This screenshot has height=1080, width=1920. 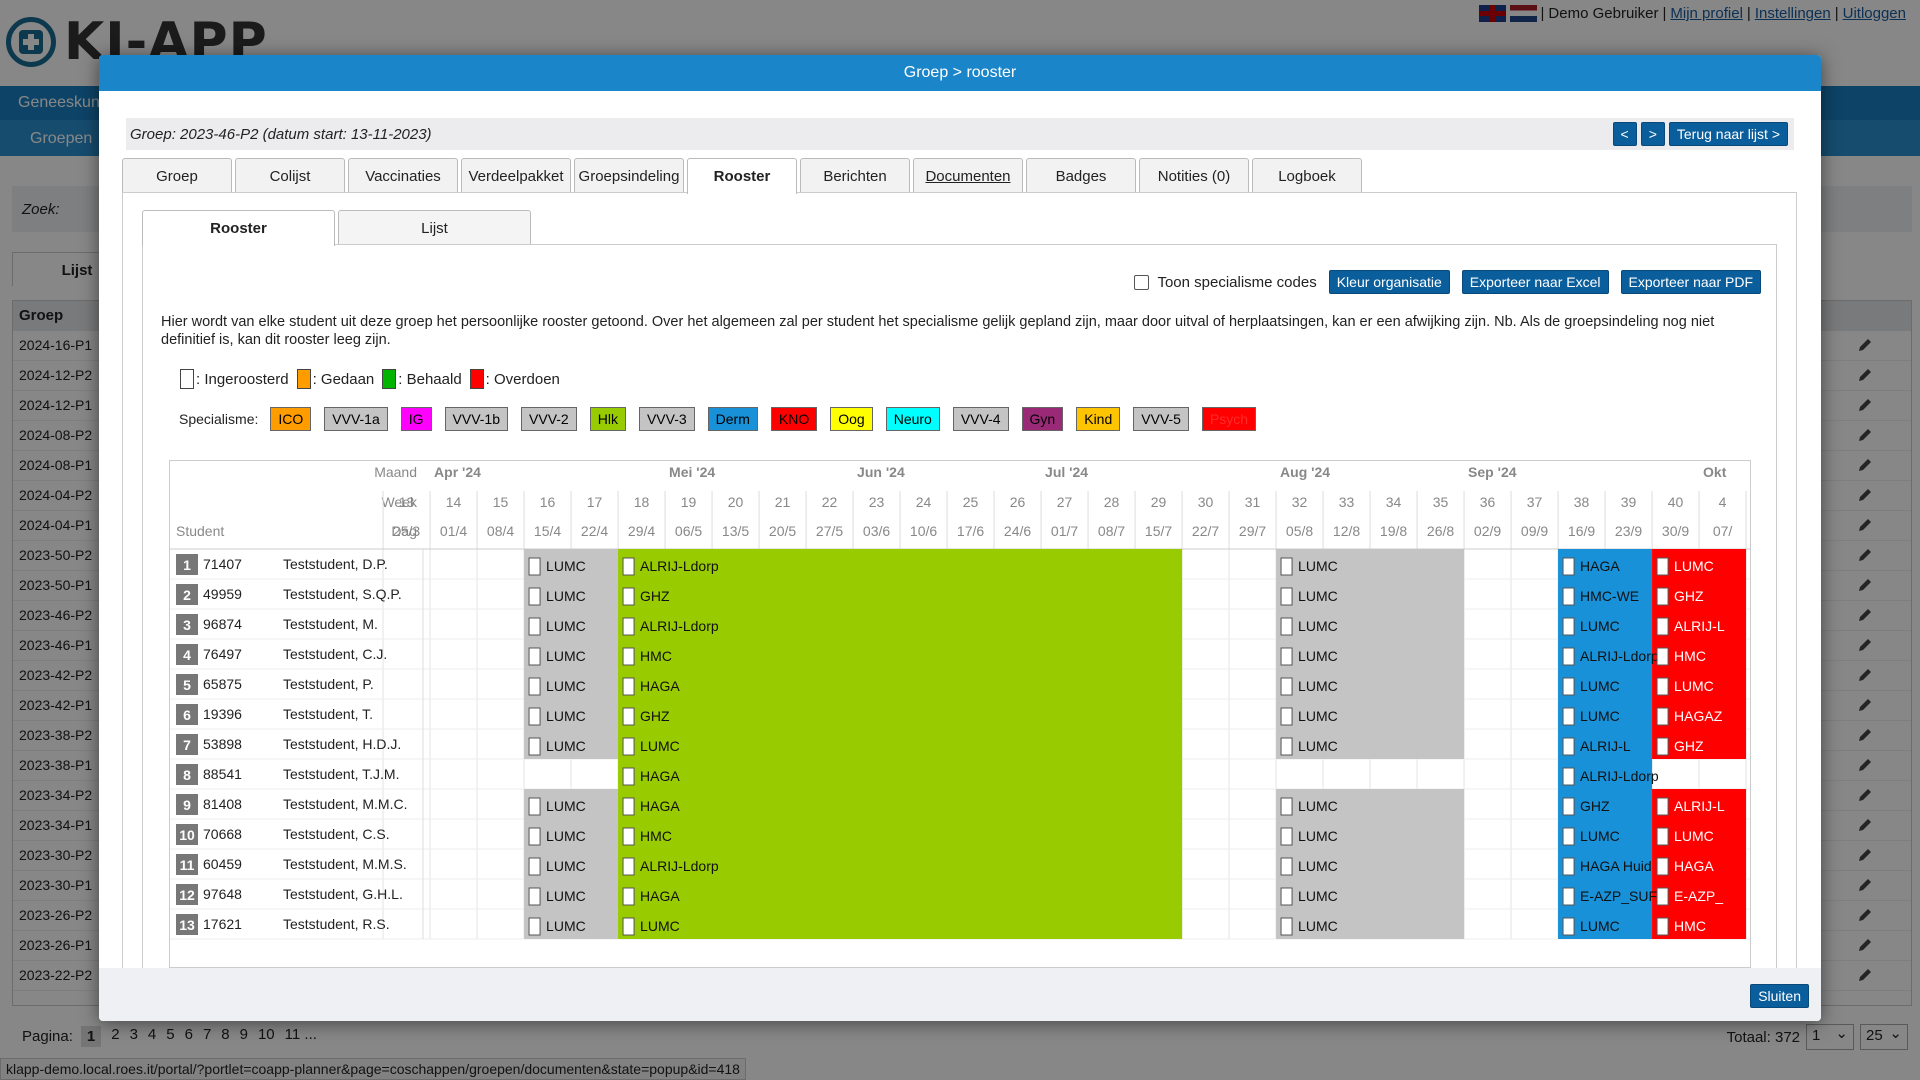 What do you see at coordinates (222, 564) in the screenshot?
I see `student-id: 71407` at bounding box center [222, 564].